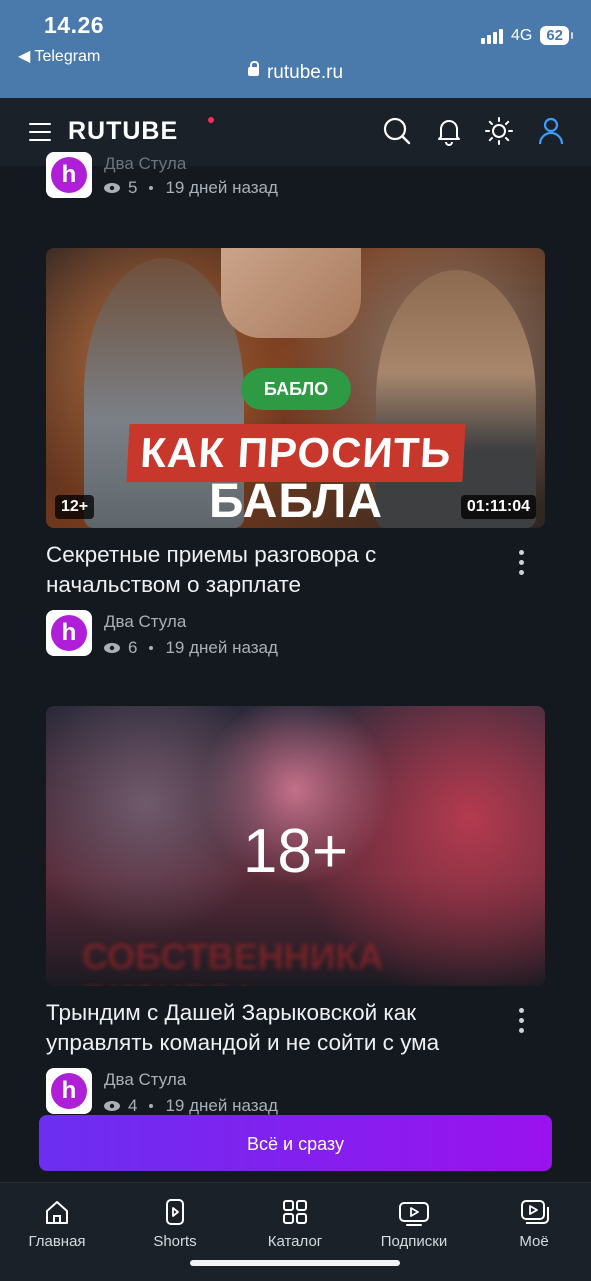 Image resolution: width=591 pixels, height=1281 pixels. Describe the element at coordinates (456, 399) in the screenshot. I see `thumbnail-person-right` at that location.